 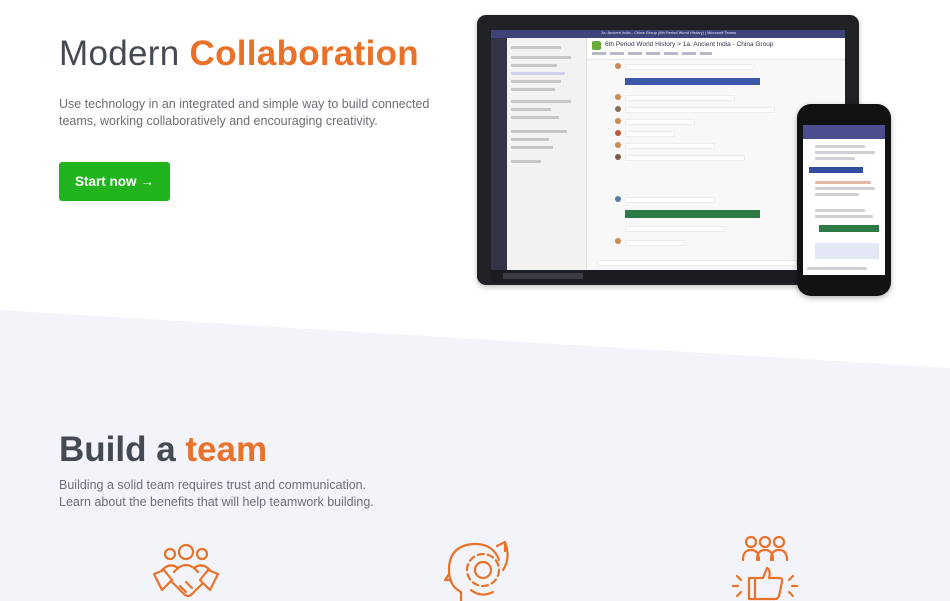 I want to click on phone-device-image, so click(x=844, y=200).